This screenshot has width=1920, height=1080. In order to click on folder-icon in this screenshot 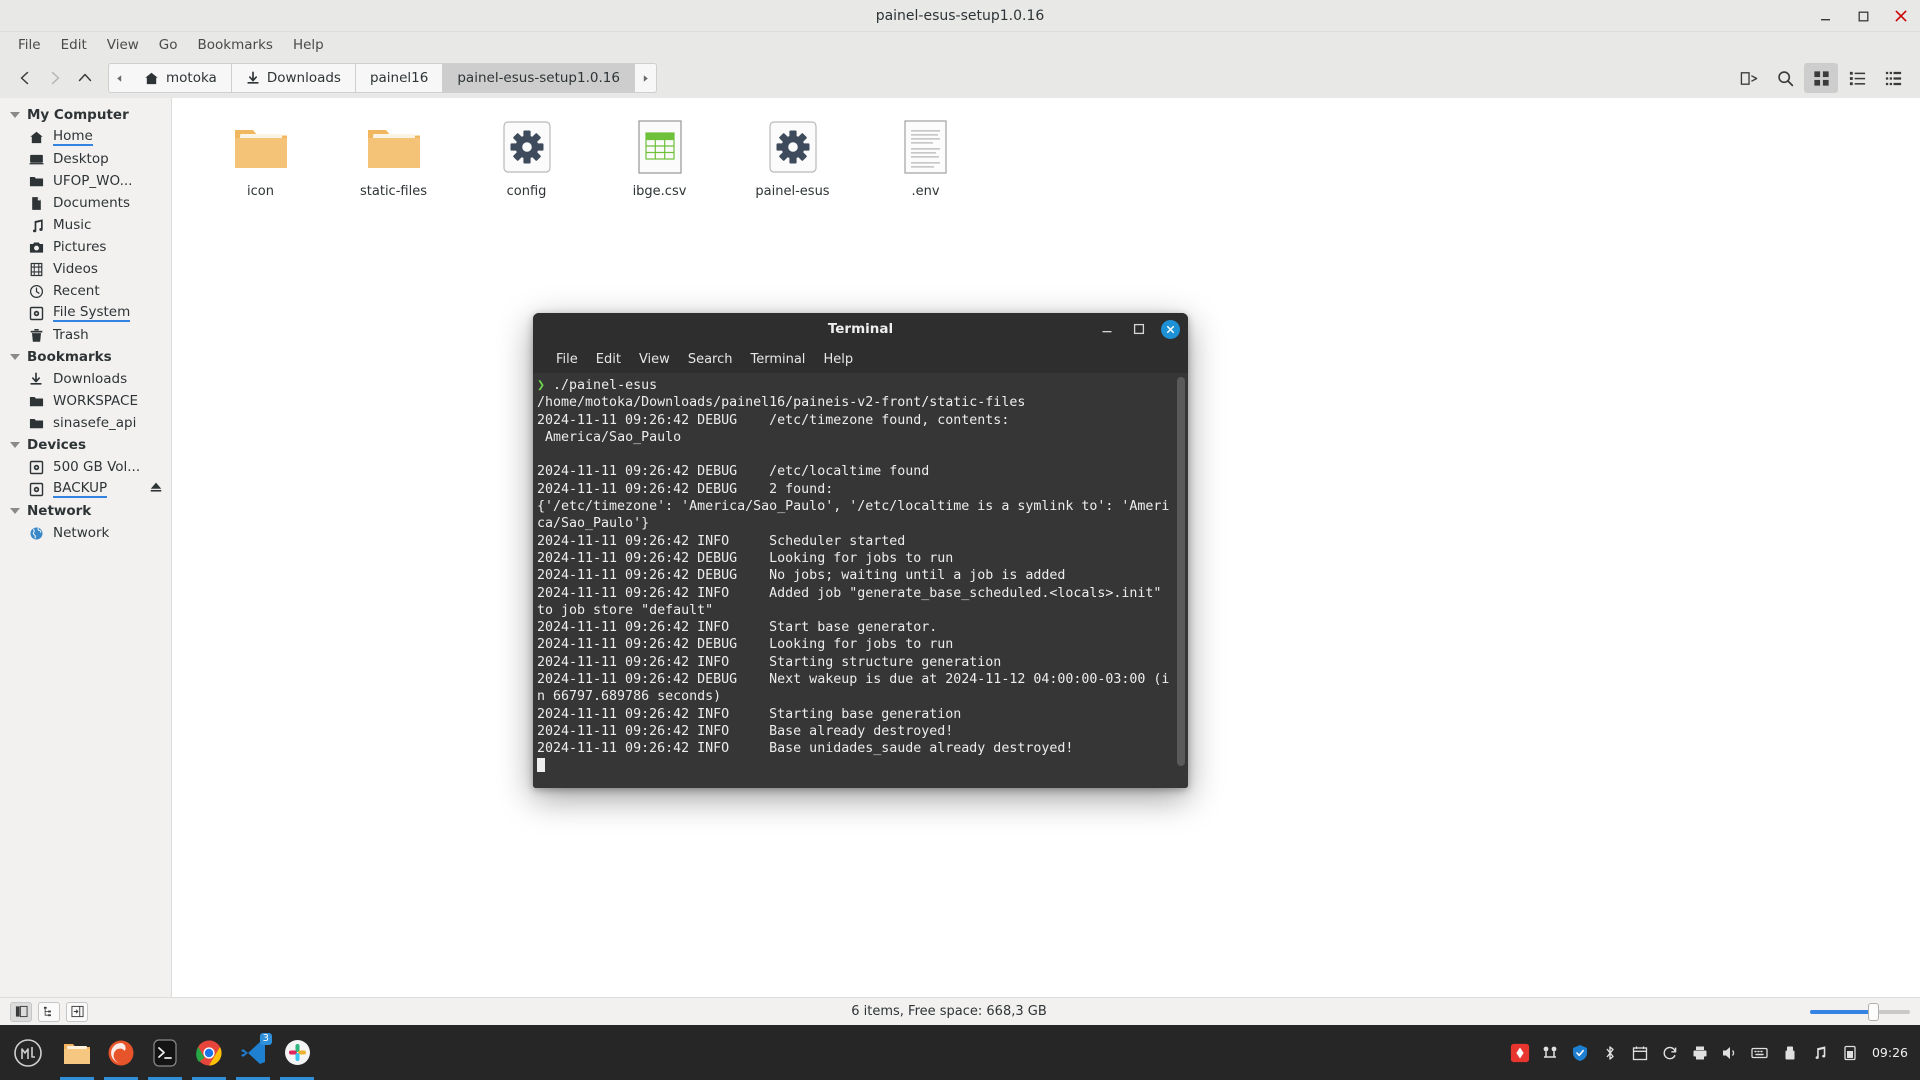, I will do `click(36, 423)`.